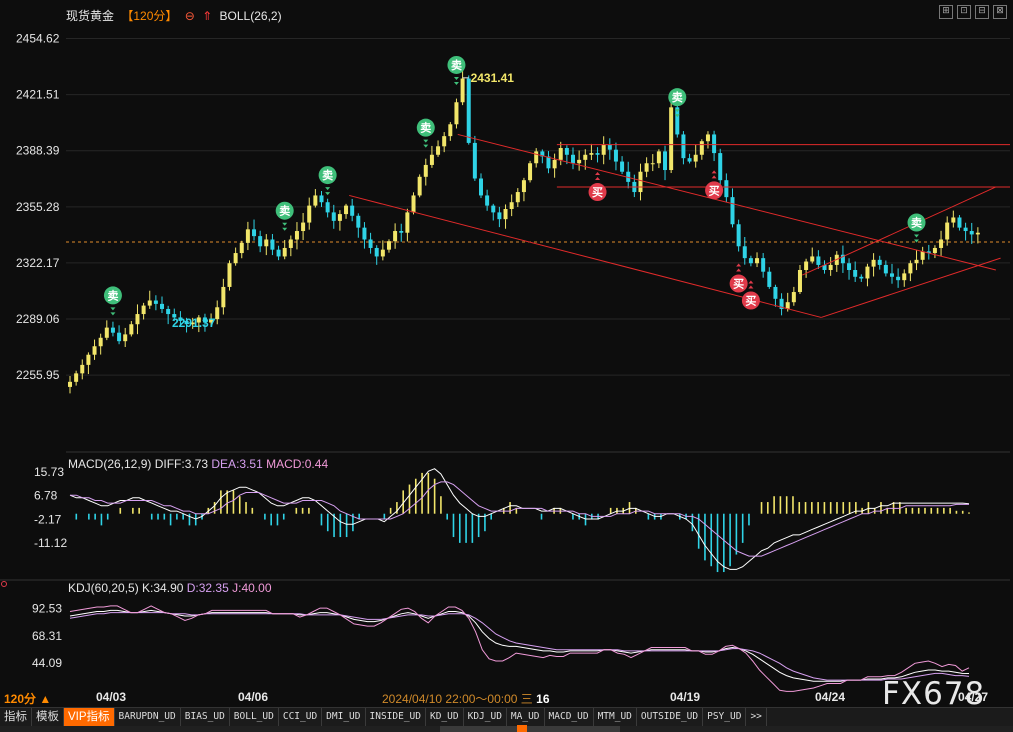 The height and width of the screenshot is (732, 1013). I want to click on settings-icon: ⊖, so click(190, 16).